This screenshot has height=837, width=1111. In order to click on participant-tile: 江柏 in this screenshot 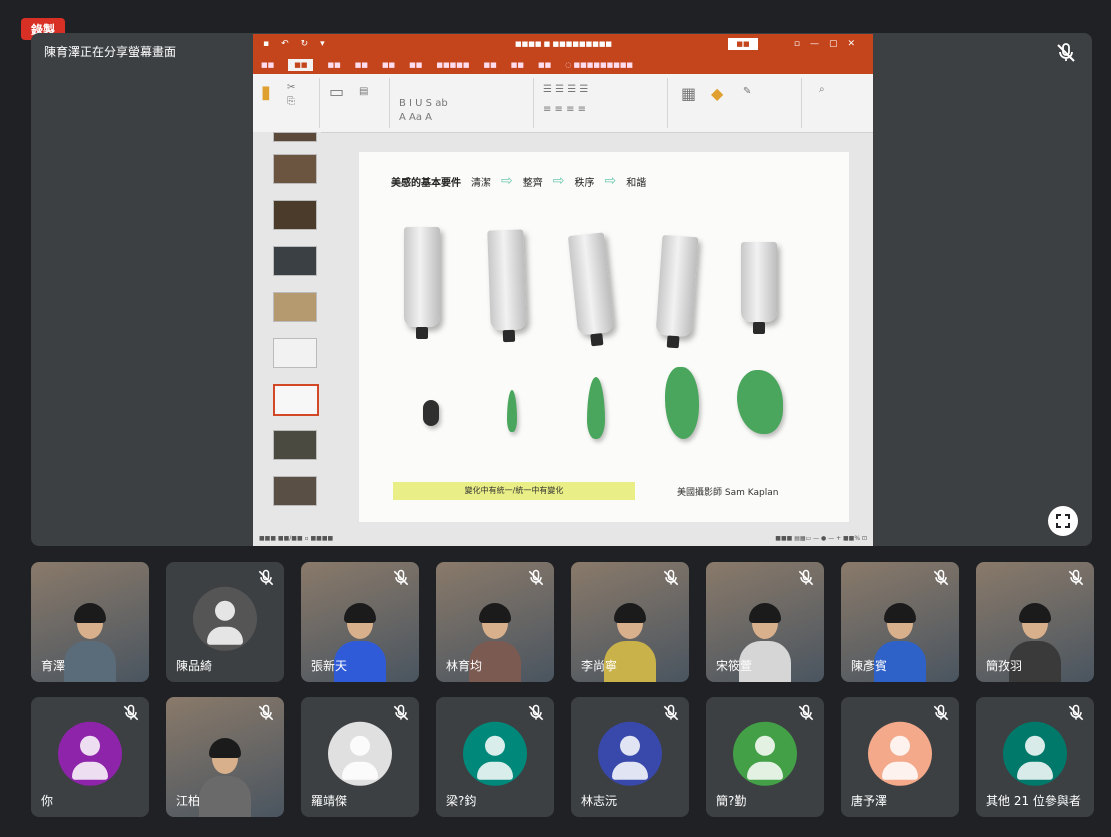, I will do `click(225, 757)`.